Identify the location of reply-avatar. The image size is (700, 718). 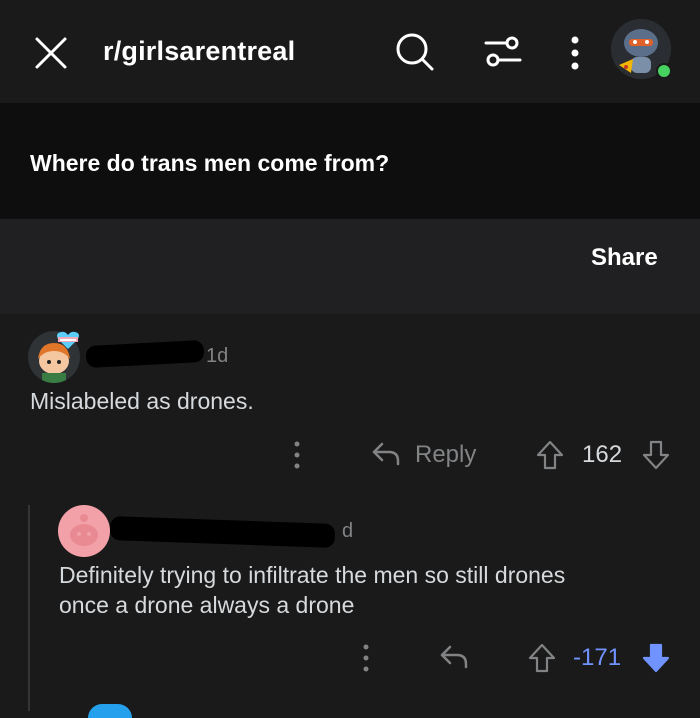
(84, 531).